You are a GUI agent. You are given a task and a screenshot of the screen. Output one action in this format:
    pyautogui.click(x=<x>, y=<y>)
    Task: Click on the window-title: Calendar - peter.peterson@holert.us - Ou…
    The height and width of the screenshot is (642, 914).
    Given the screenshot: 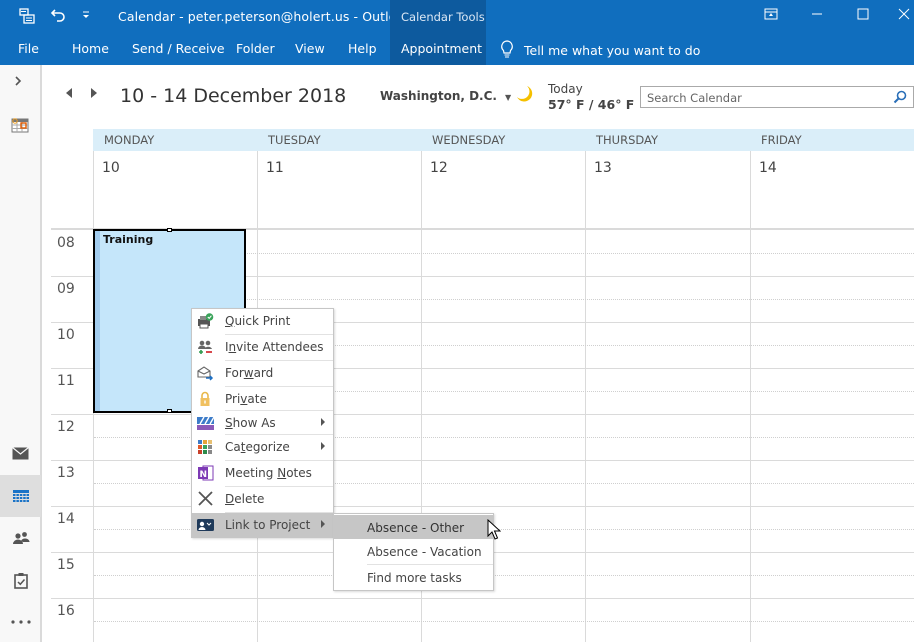 What is the action you would take?
    pyautogui.click(x=265, y=16)
    